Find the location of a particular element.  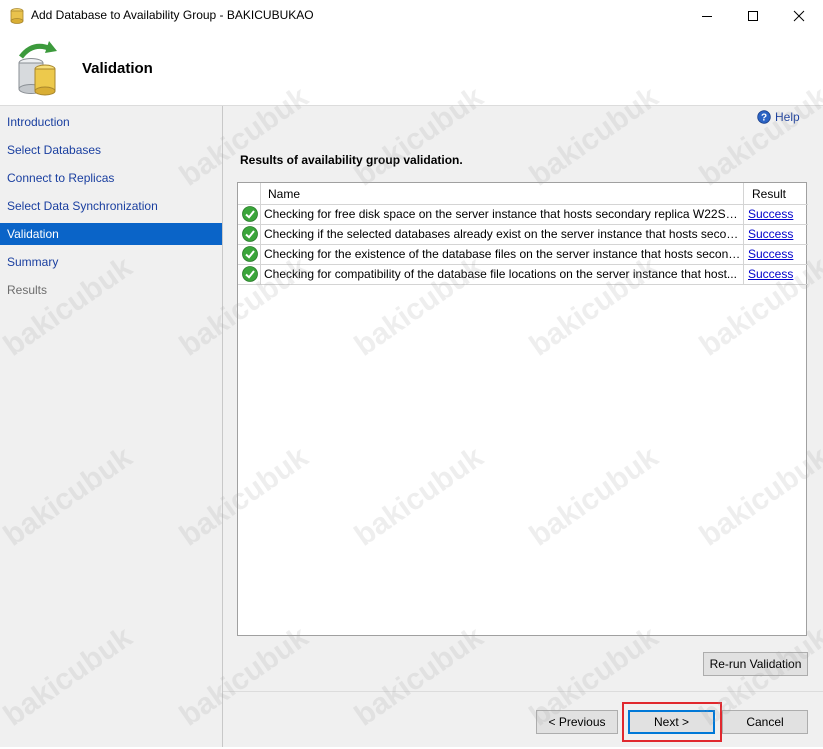

close-icon is located at coordinates (799, 15).